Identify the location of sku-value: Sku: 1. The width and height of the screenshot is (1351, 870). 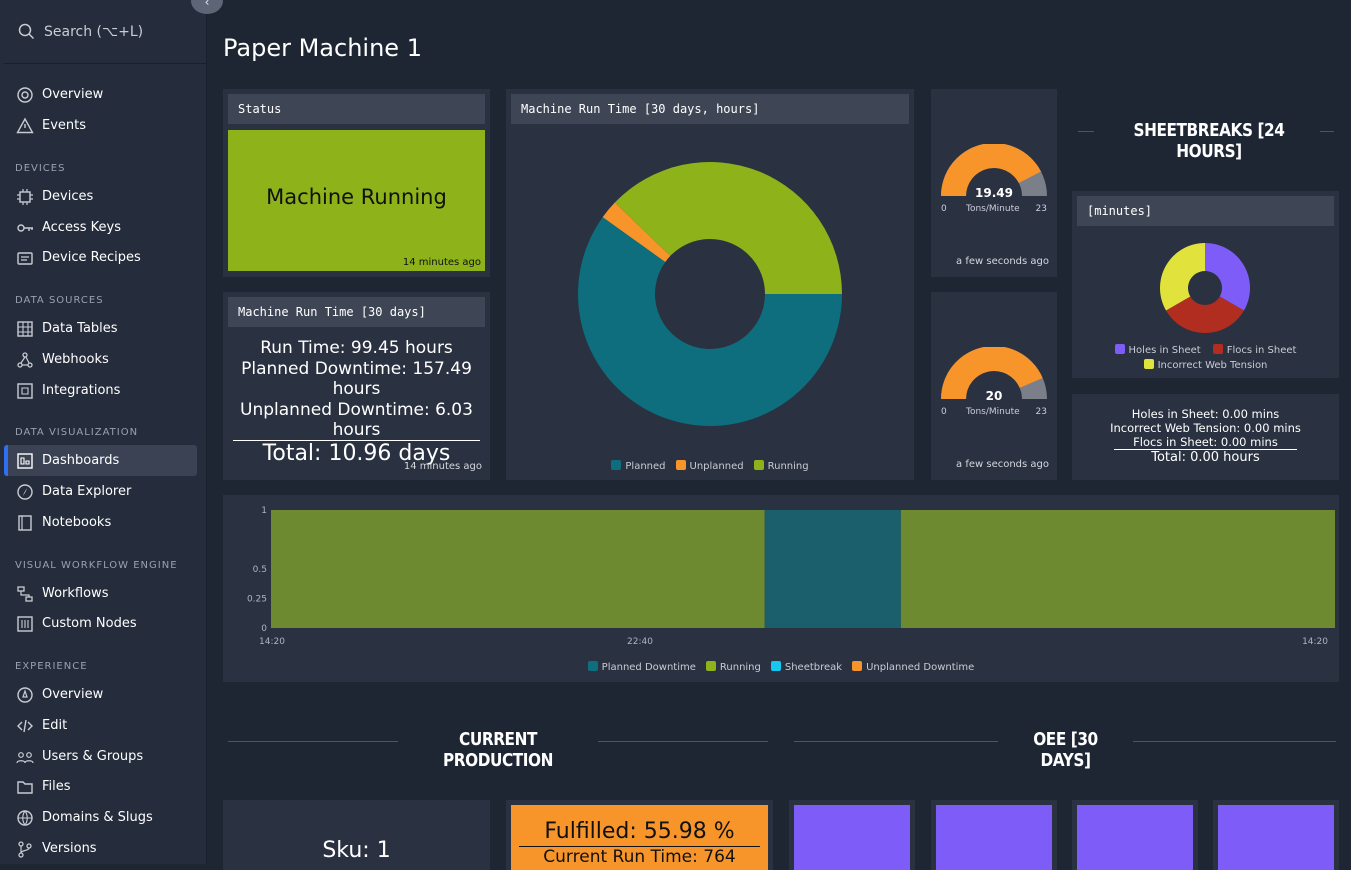
(356, 850).